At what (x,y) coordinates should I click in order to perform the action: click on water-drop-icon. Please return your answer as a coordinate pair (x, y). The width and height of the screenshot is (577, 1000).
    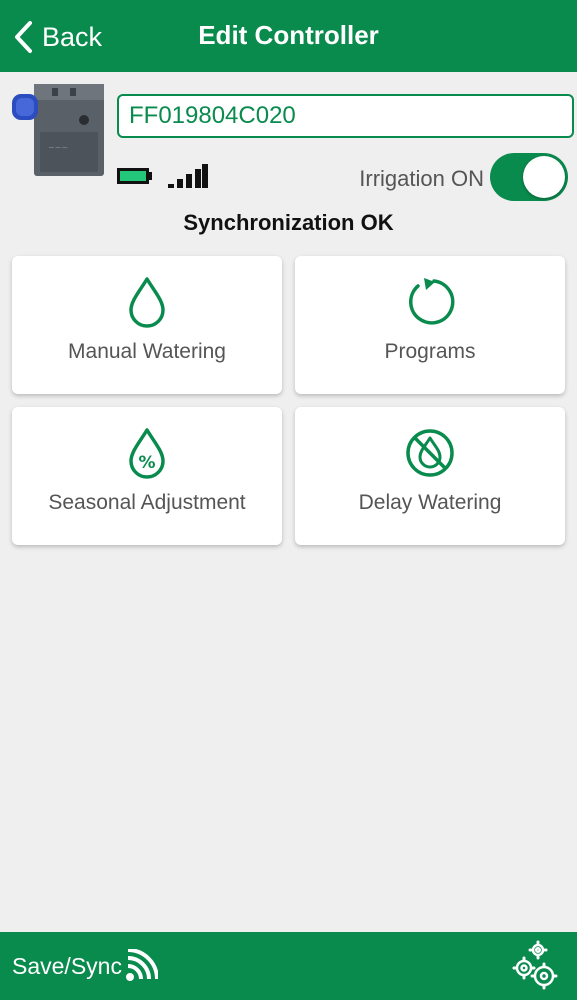
    Looking at the image, I should click on (147, 302).